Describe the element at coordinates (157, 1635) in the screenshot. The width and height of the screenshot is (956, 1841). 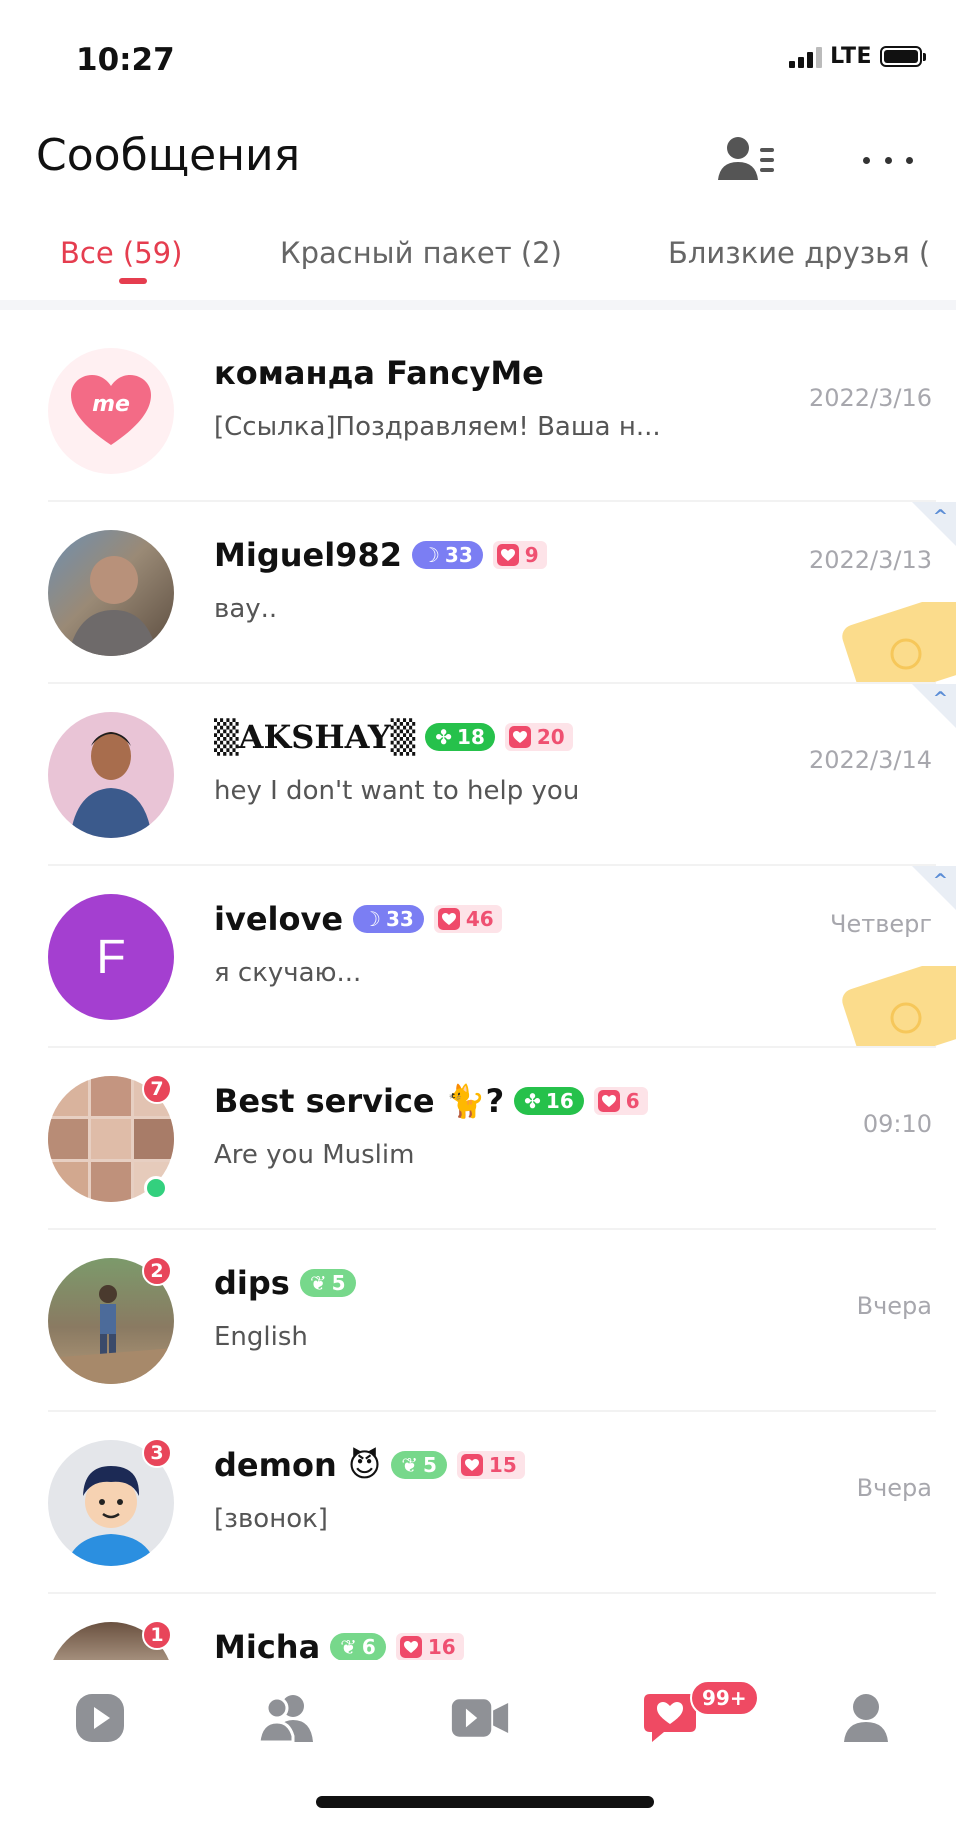
I see `unread-badge: 1` at that location.